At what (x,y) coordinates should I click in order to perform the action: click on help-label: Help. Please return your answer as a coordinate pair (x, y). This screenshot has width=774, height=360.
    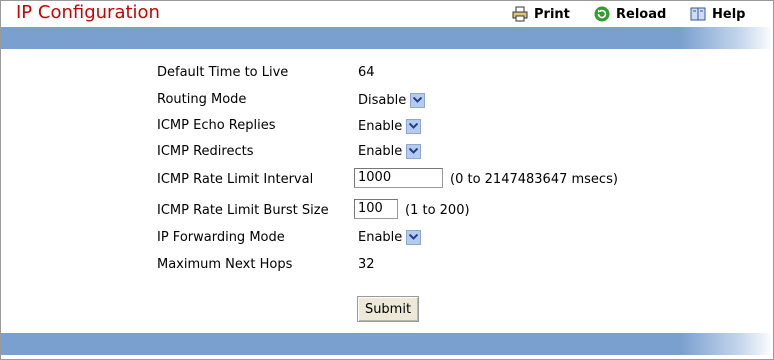
    Looking at the image, I should click on (729, 14).